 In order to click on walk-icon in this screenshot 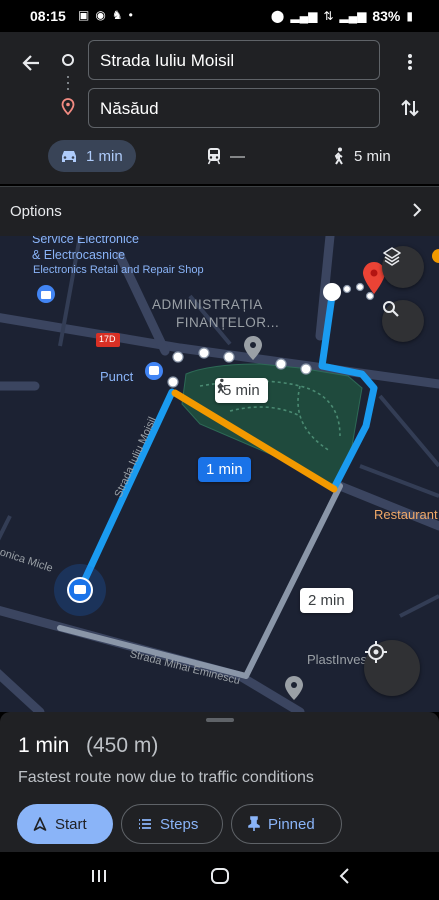, I will do `click(338, 156)`.